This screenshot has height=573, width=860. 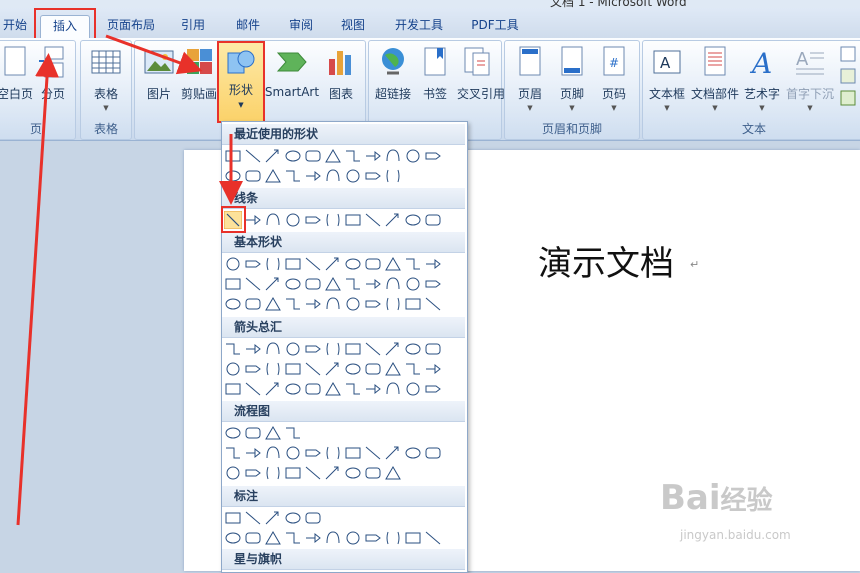 What do you see at coordinates (38, 289) in the screenshot?
I see `arrow-to-insert-tab` at bounding box center [38, 289].